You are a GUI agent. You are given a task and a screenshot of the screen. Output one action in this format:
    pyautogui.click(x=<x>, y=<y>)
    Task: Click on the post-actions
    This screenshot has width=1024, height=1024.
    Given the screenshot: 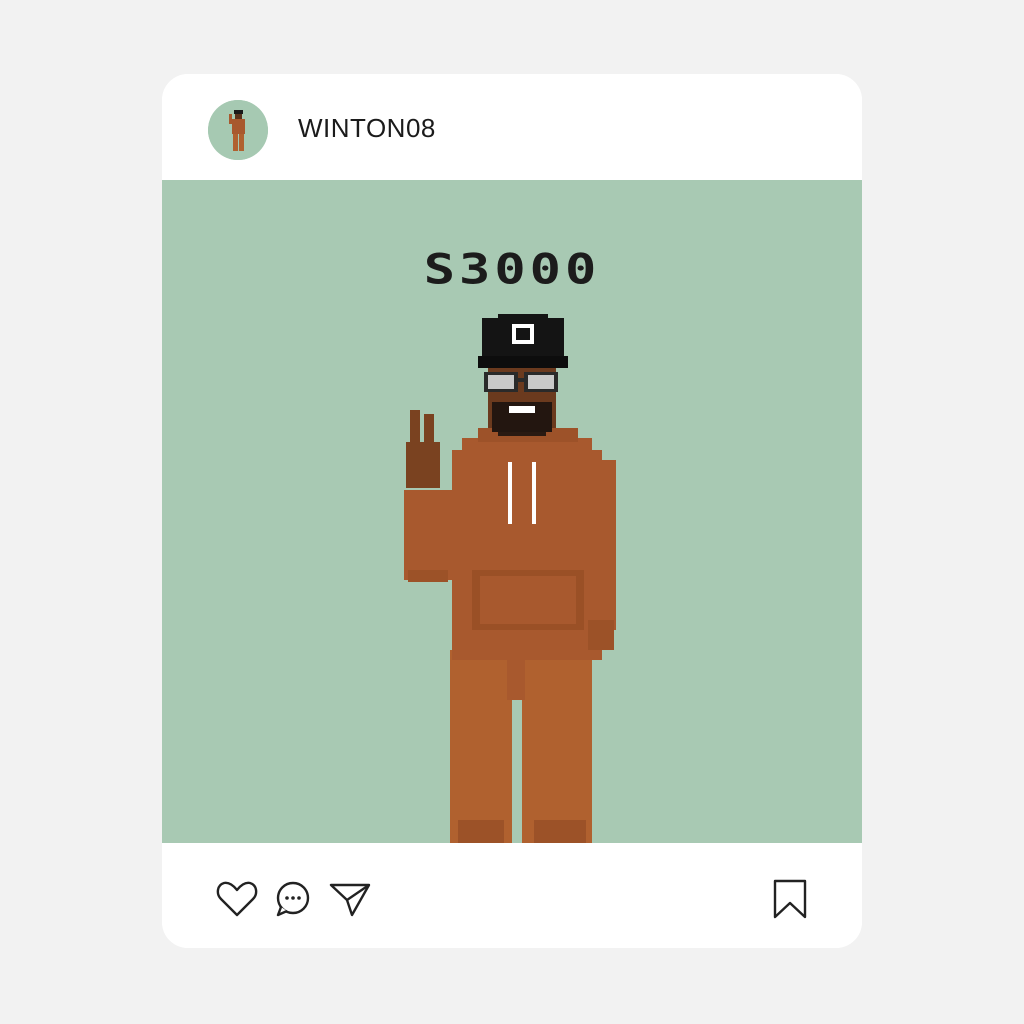 What is the action you would take?
    pyautogui.click(x=512, y=895)
    